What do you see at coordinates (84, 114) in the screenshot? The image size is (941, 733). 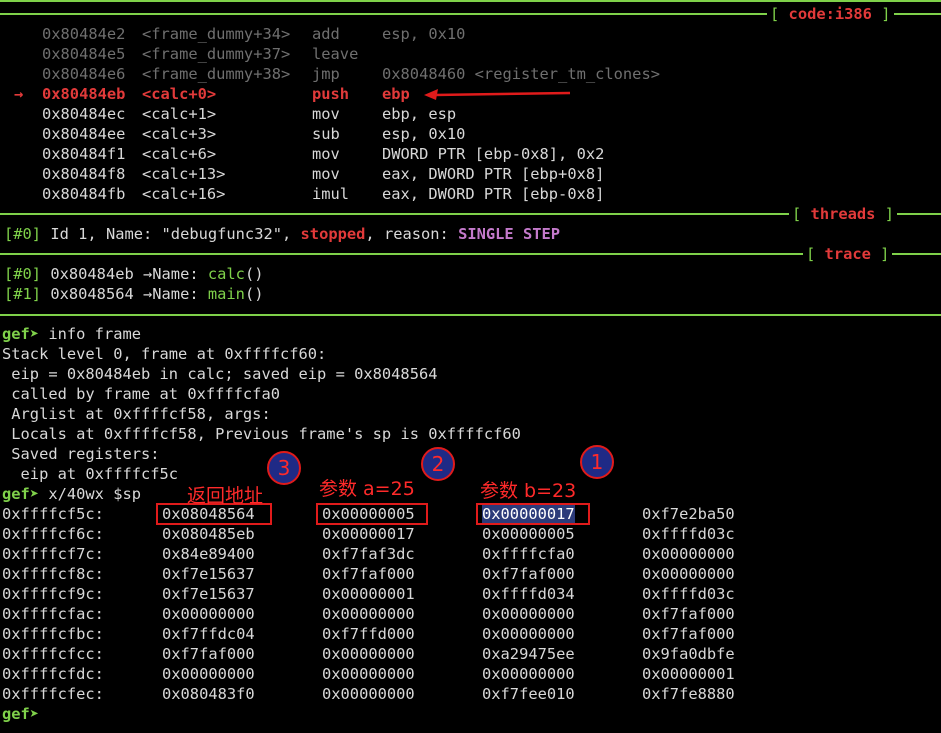 I see `code-address: 0x80484ec` at bounding box center [84, 114].